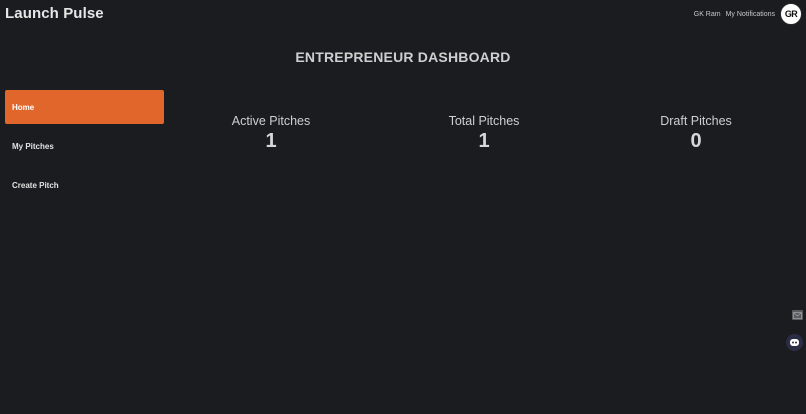 This screenshot has width=806, height=414. I want to click on avatar-initials: GR, so click(791, 14).